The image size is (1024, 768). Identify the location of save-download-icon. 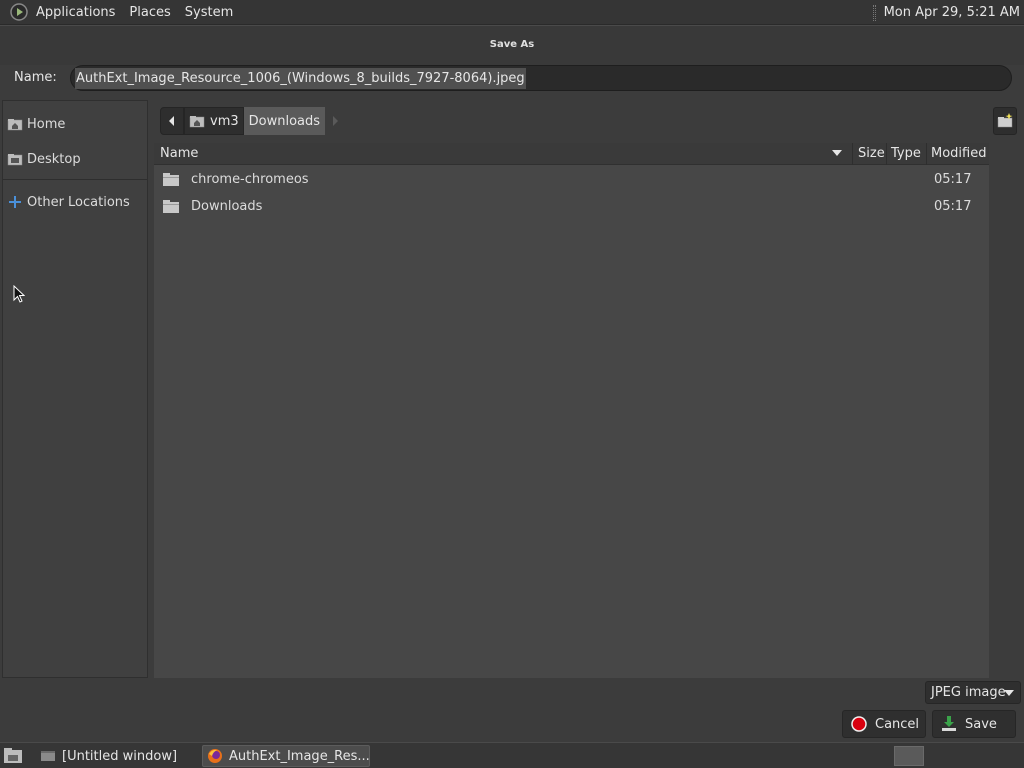
(949, 724).